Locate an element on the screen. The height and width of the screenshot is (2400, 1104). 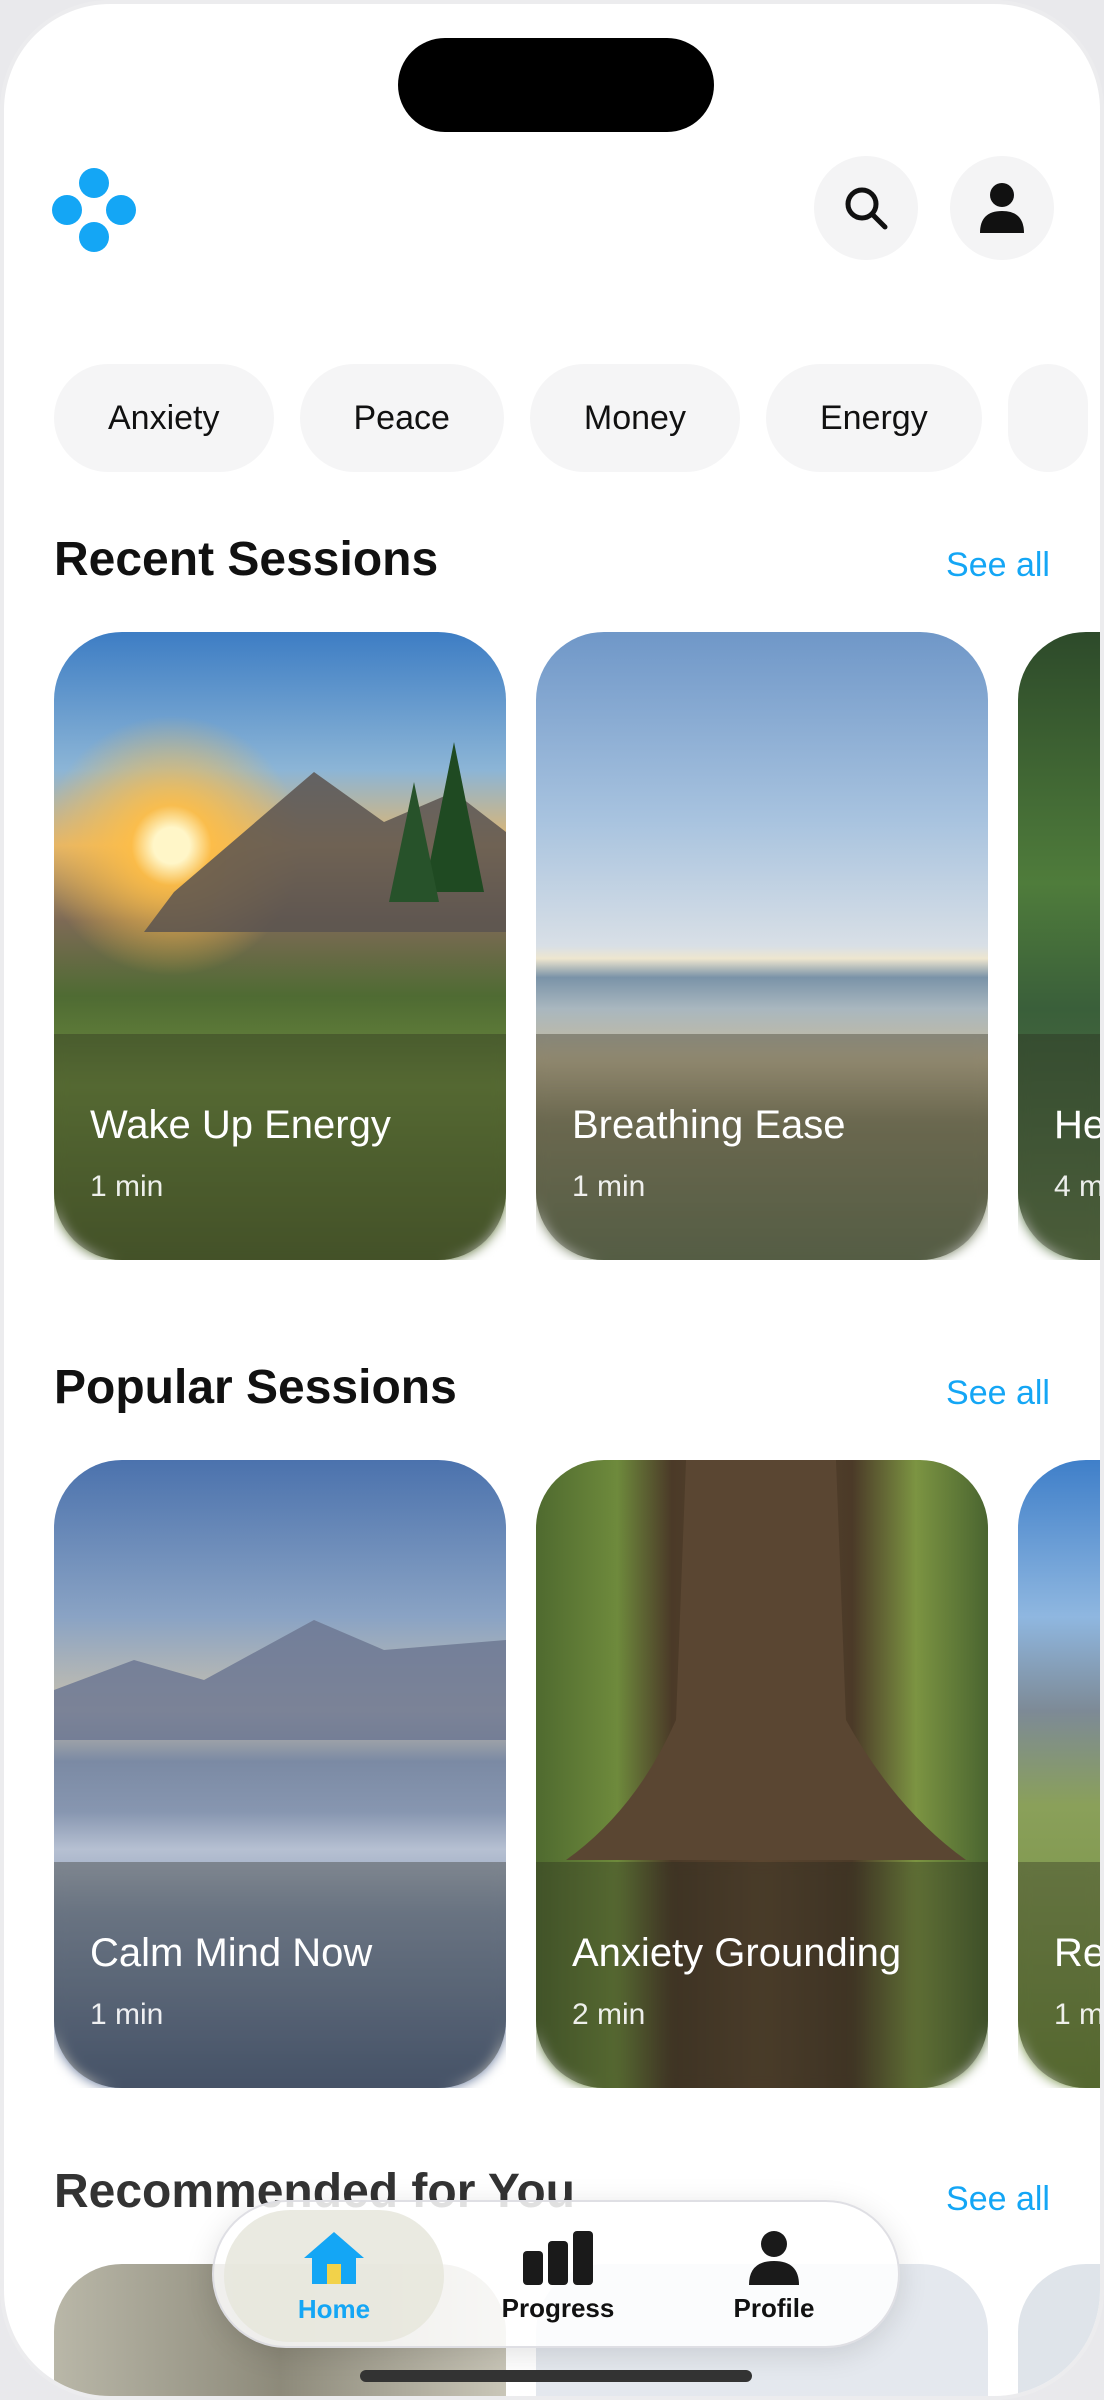
chip-money: Money is located at coordinates (634, 418).